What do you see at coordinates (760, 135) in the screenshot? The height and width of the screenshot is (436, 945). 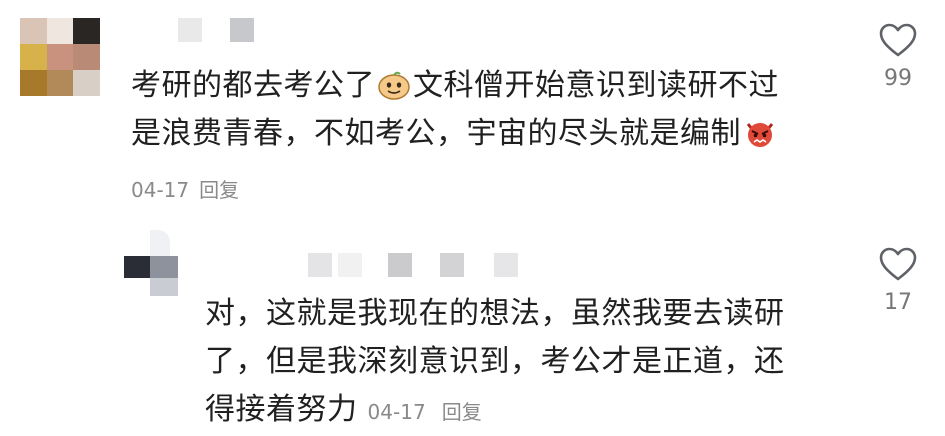 I see `angry-devil-emoji` at bounding box center [760, 135].